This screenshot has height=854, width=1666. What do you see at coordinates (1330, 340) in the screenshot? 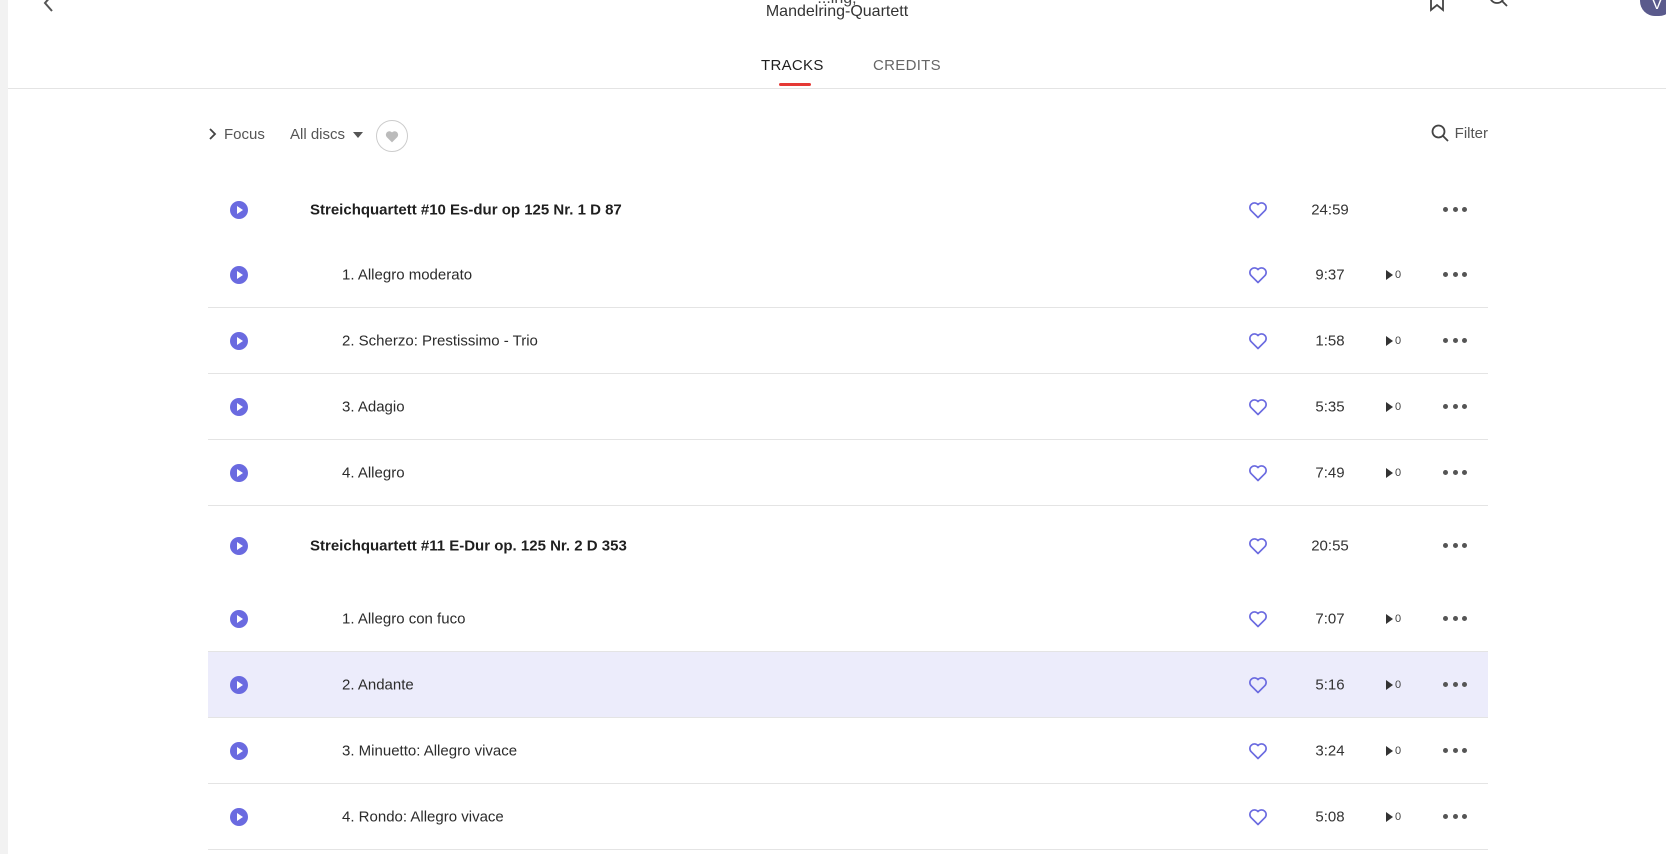
I see `track-duration: 1:58` at bounding box center [1330, 340].